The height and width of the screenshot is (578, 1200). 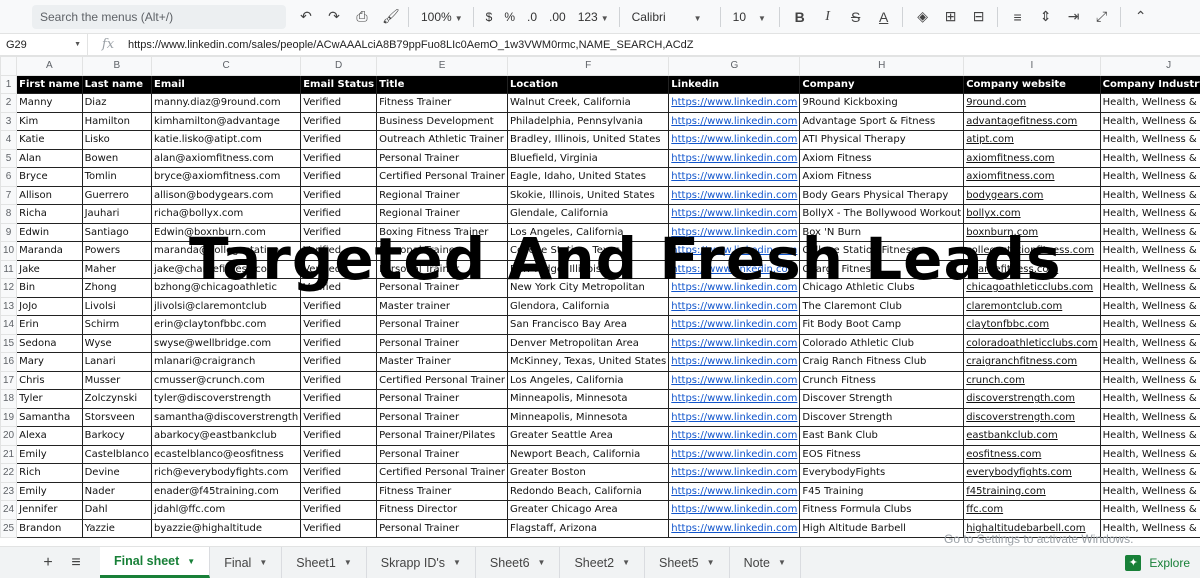 What do you see at coordinates (155, 562) in the screenshot?
I see `sheet-tab: Final sheet ▼` at bounding box center [155, 562].